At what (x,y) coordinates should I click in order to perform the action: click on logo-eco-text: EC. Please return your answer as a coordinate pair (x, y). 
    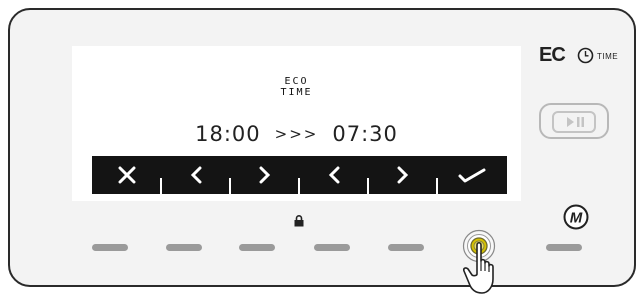
    Looking at the image, I should click on (552, 55).